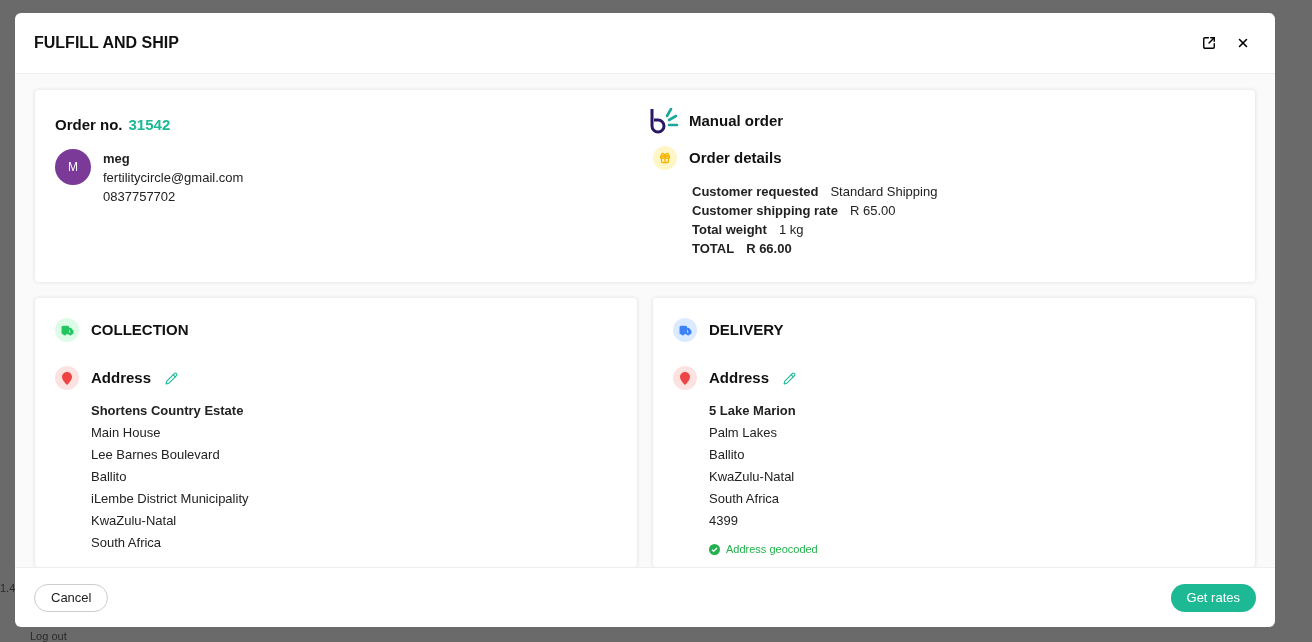  Describe the element at coordinates (729, 230) in the screenshot. I see `detail-label: Total weight` at that location.